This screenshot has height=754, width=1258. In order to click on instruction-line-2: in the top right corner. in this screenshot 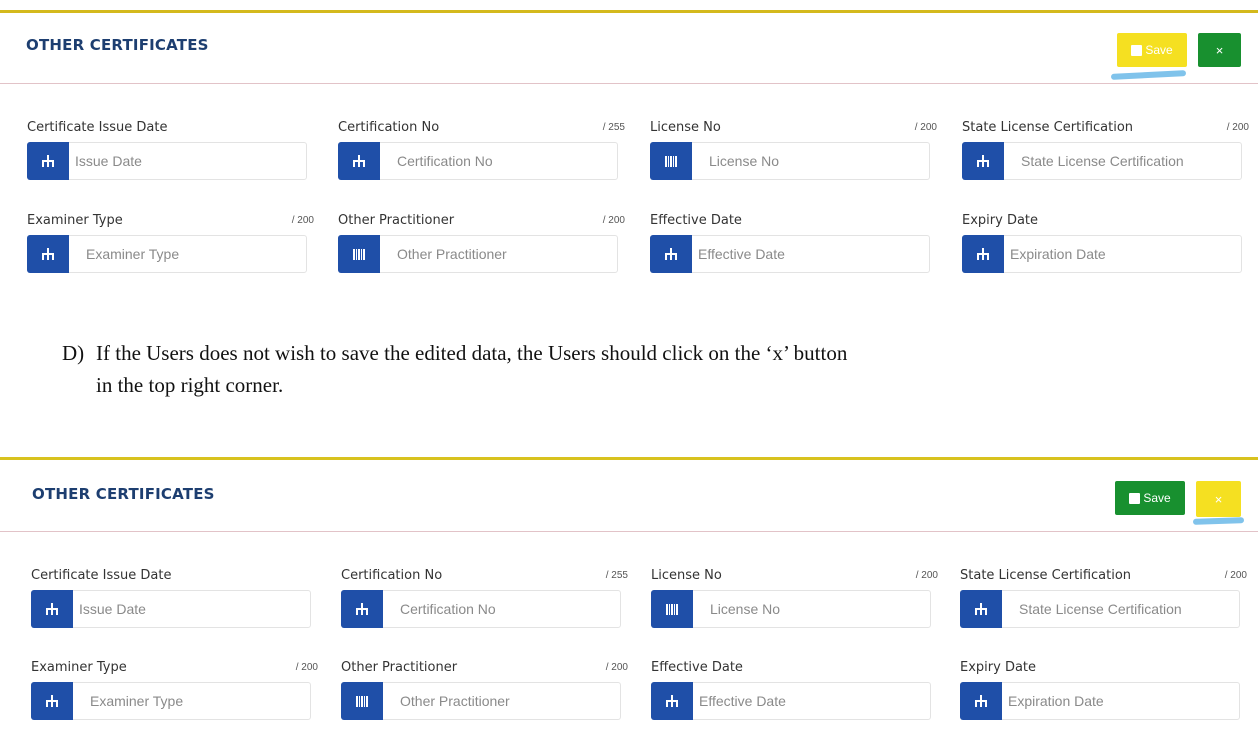, I will do `click(190, 385)`.